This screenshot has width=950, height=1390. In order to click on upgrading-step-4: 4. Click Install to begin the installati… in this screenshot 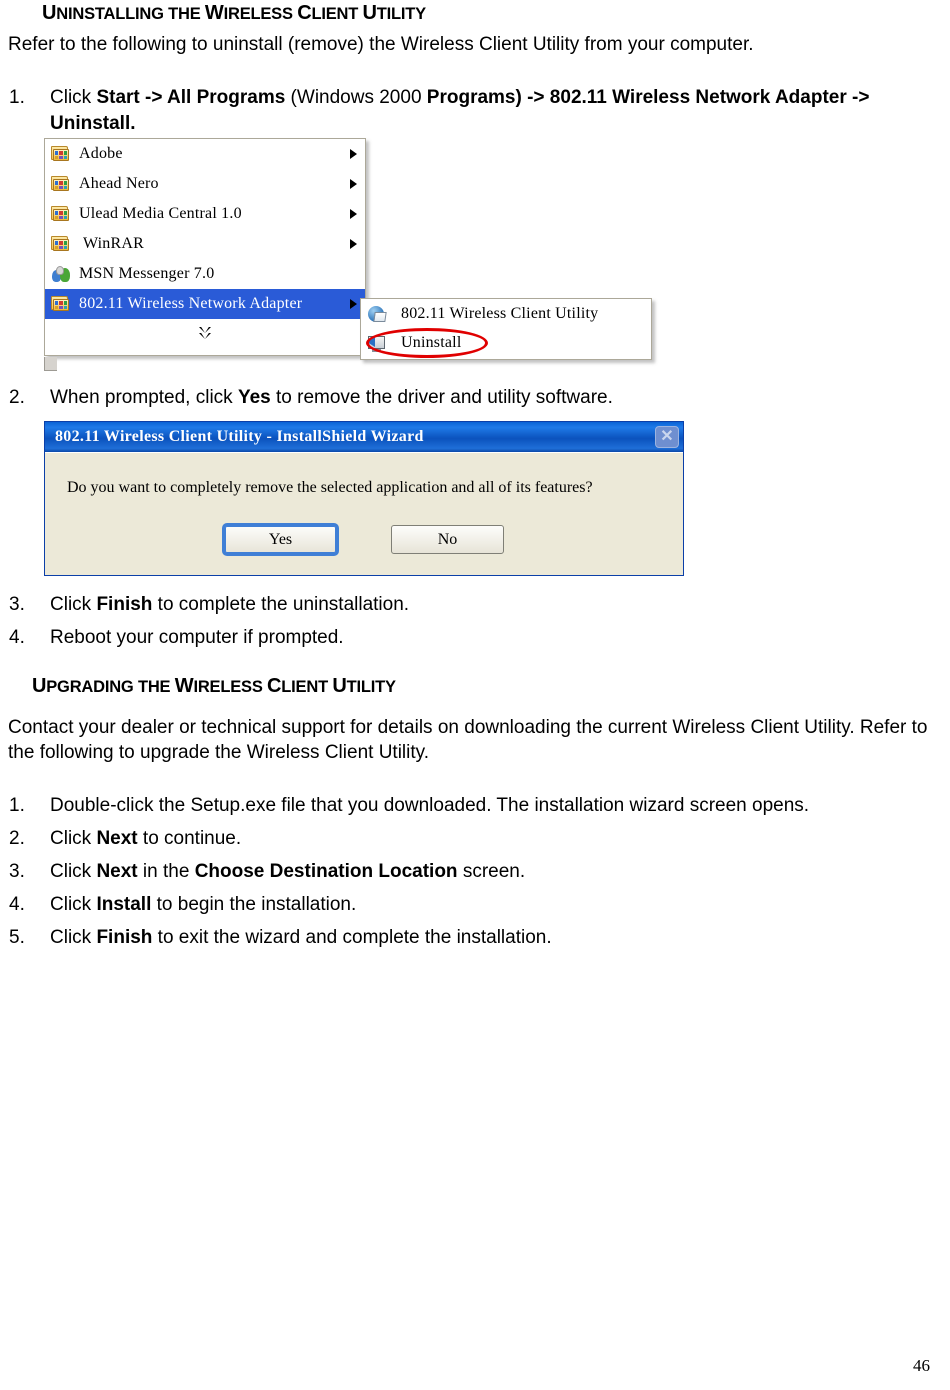, I will do `click(476, 905)`.